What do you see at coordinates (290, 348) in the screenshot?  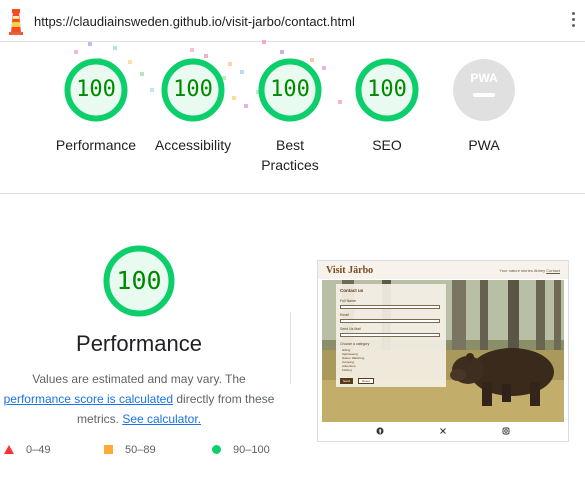 I see `vertical-divider` at bounding box center [290, 348].